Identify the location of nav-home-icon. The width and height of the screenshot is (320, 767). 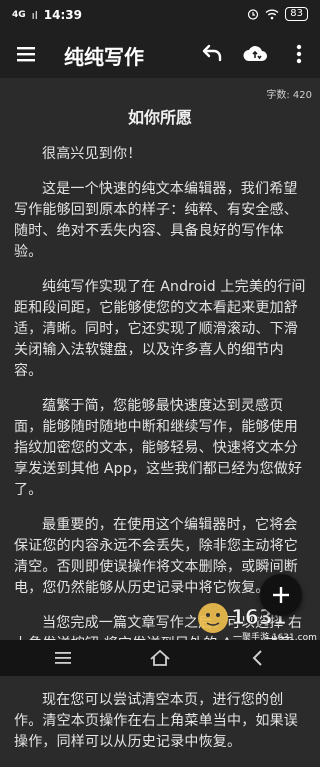
(160, 658).